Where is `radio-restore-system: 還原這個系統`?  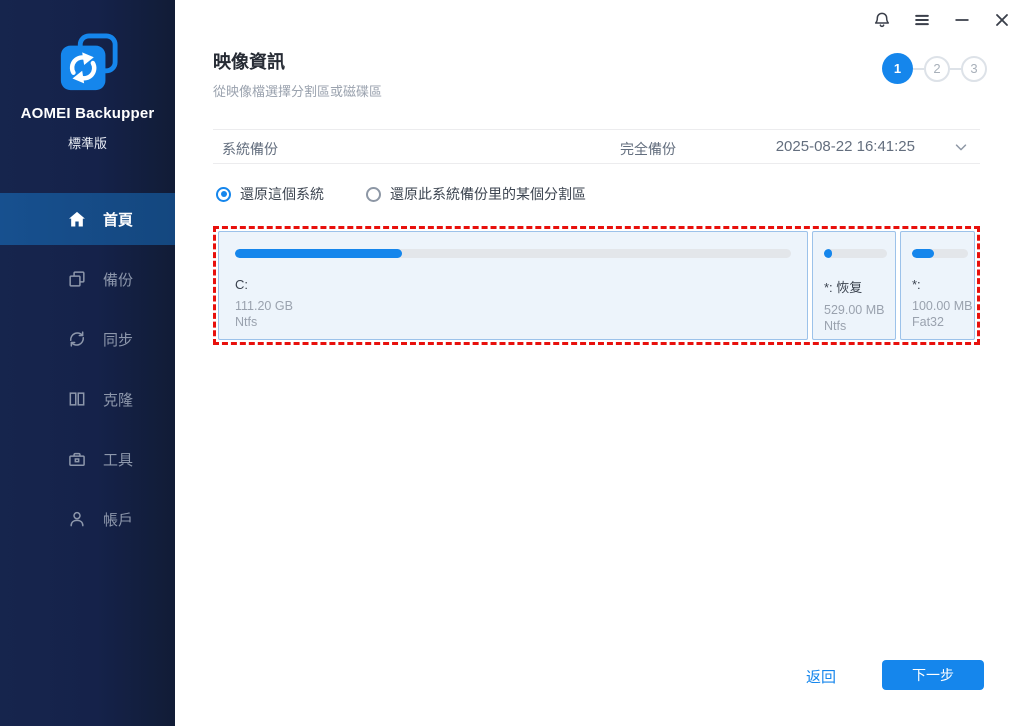 radio-restore-system: 還原這個系統 is located at coordinates (270, 194).